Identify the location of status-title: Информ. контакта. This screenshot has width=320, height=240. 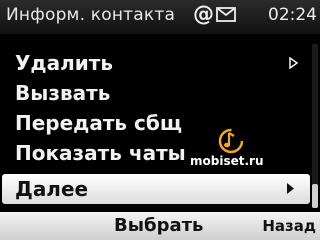
(91, 15).